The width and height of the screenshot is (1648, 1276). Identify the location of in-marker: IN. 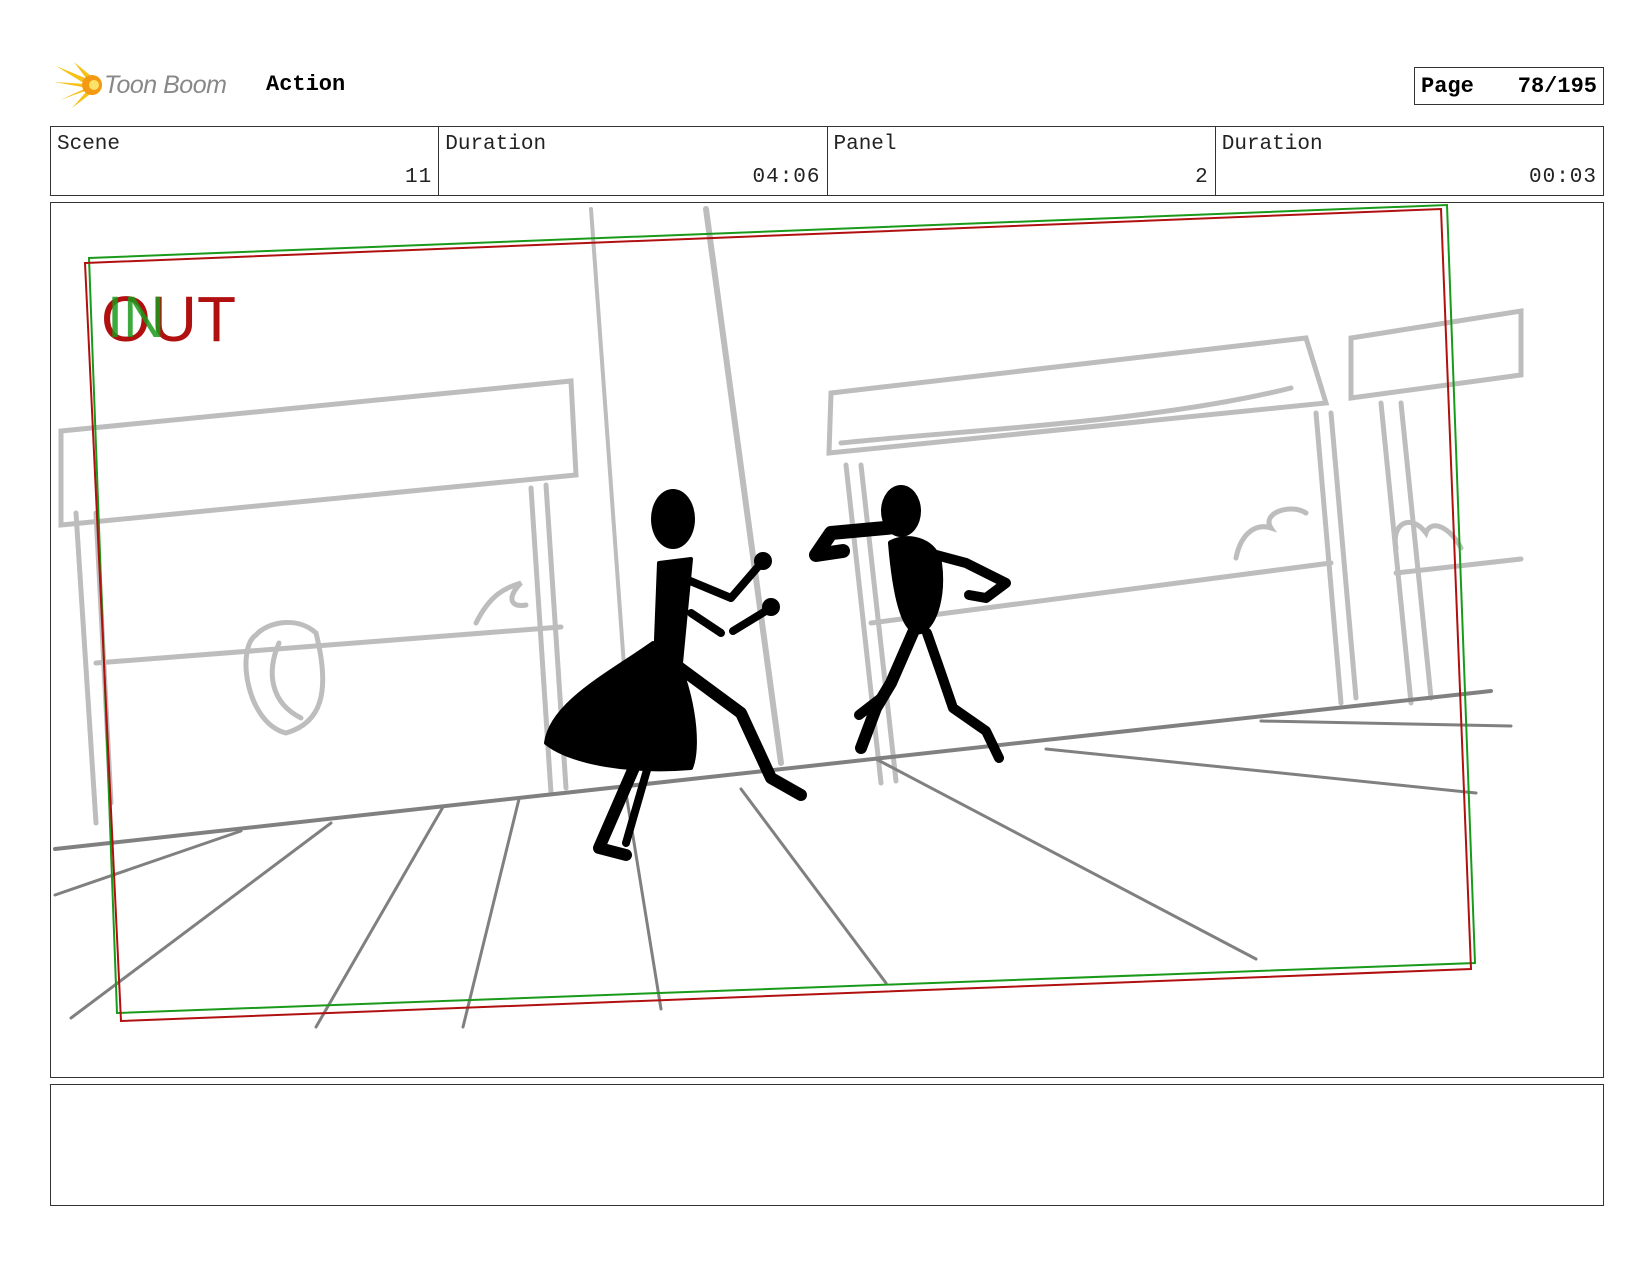
(136, 317).